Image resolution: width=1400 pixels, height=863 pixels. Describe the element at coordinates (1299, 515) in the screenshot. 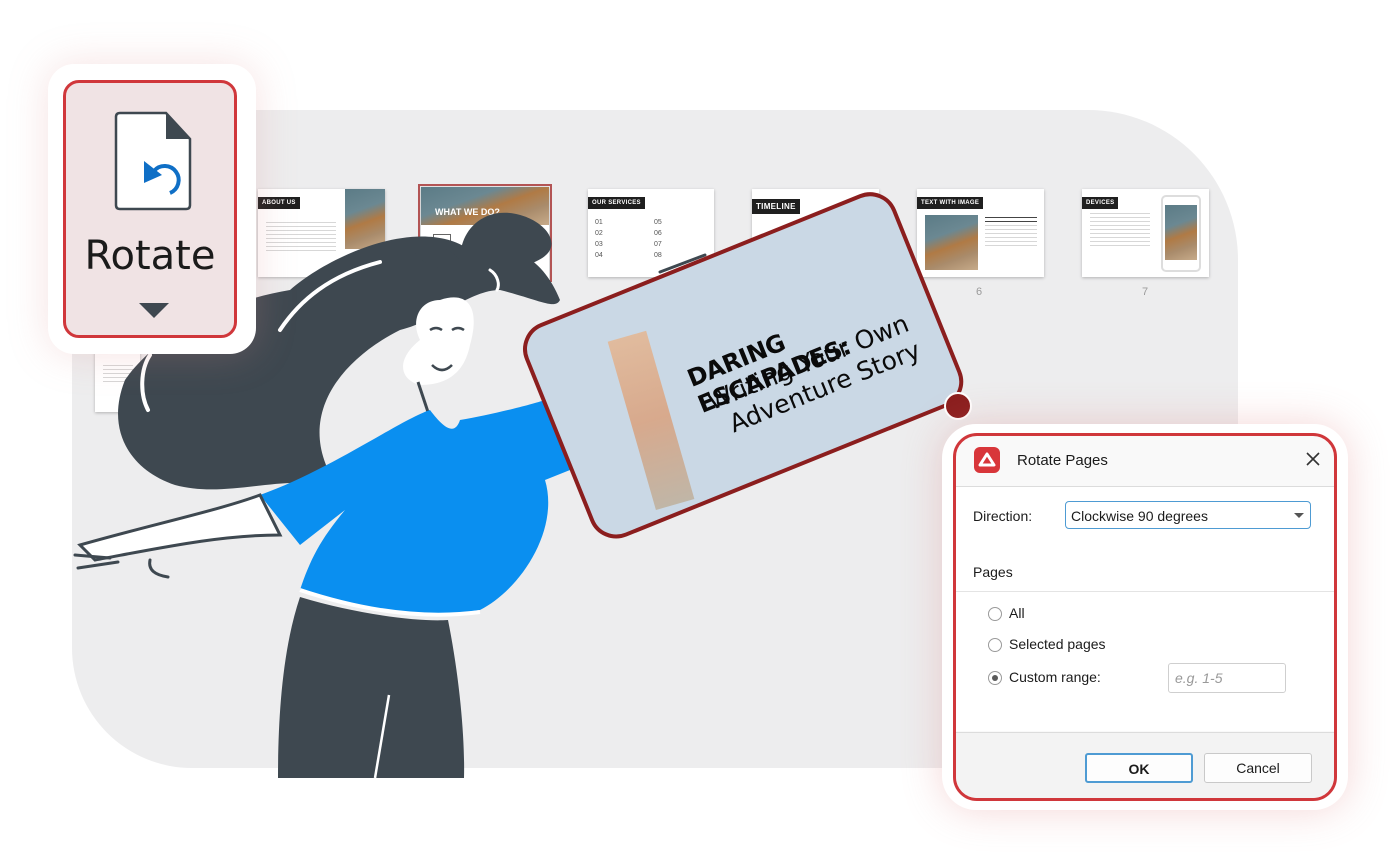

I see `chevron-down-icon` at that location.